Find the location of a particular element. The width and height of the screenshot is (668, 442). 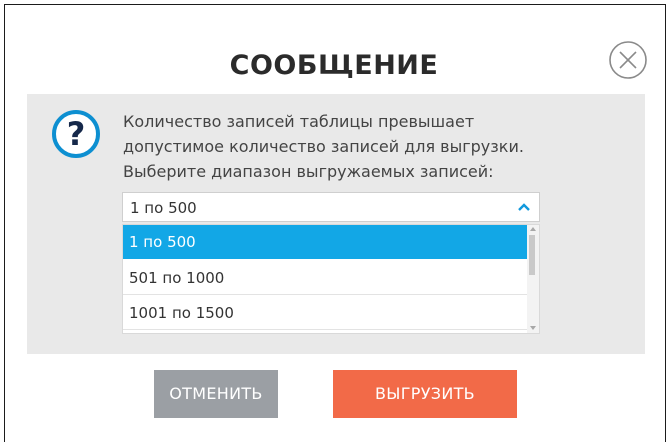

dialog-title: СООБЩЕНИЕ is located at coordinates (334, 65).